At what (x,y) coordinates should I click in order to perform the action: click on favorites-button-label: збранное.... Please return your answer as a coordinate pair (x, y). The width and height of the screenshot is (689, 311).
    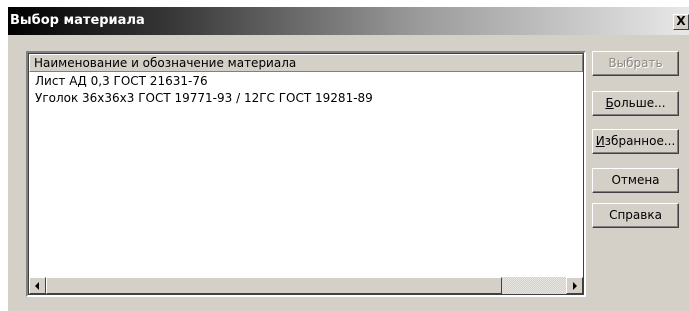
    Looking at the image, I should click on (640, 141).